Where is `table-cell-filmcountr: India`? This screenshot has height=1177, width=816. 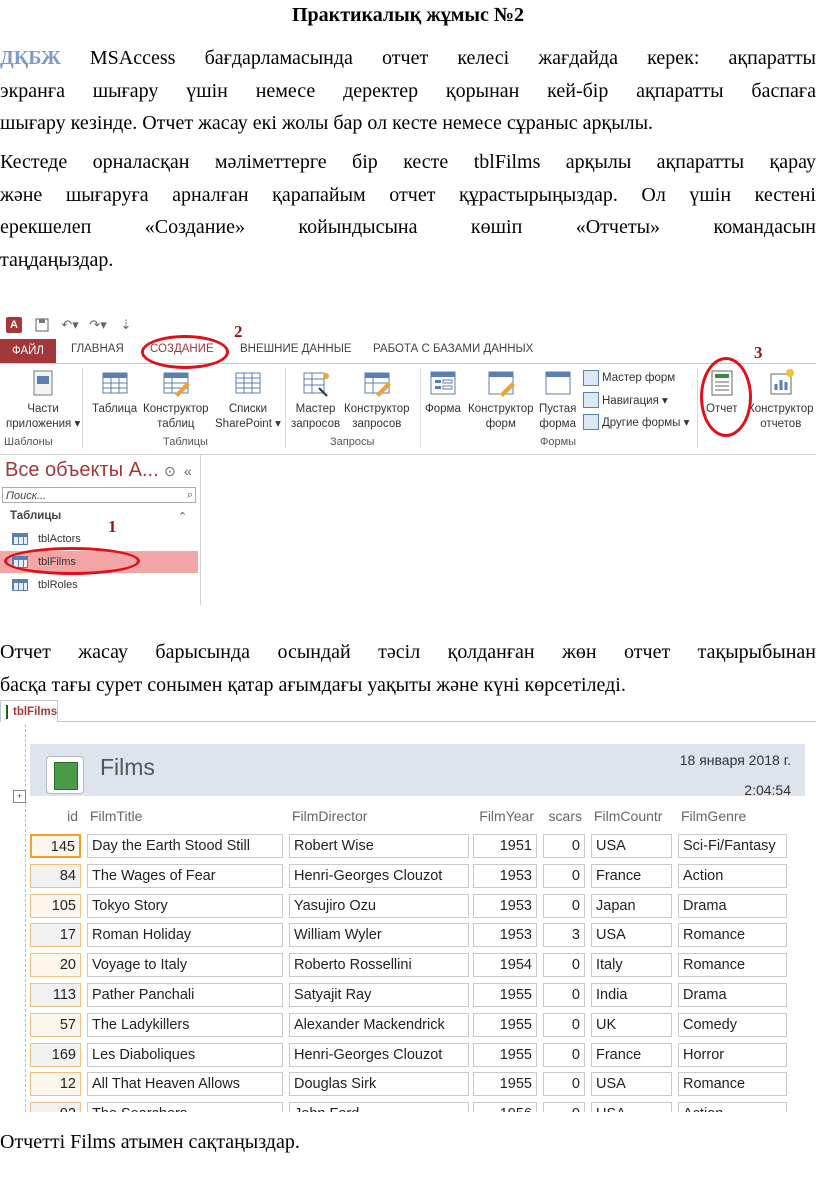
table-cell-filmcountr: India is located at coordinates (631, 995).